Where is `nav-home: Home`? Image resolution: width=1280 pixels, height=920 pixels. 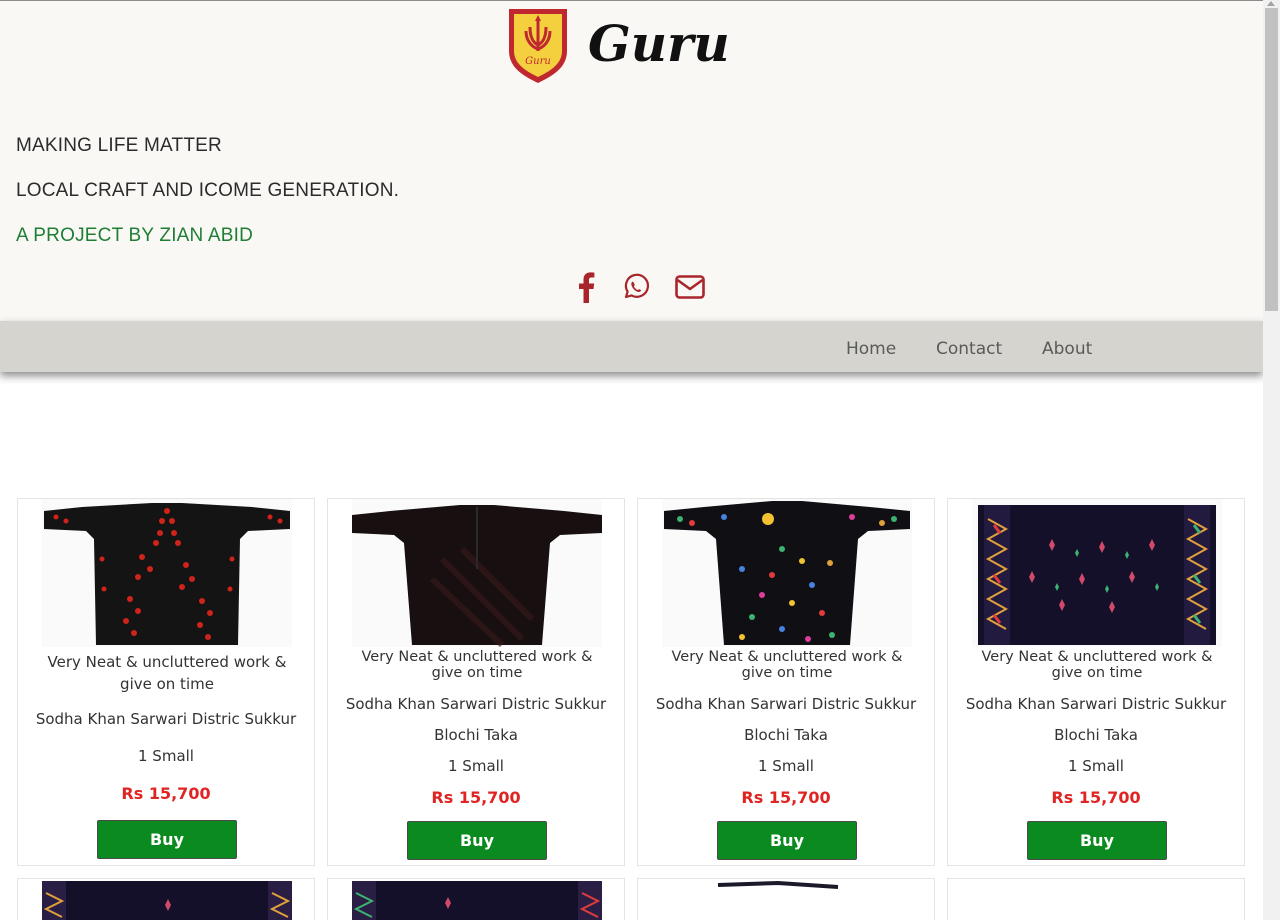 nav-home: Home is located at coordinates (871, 349).